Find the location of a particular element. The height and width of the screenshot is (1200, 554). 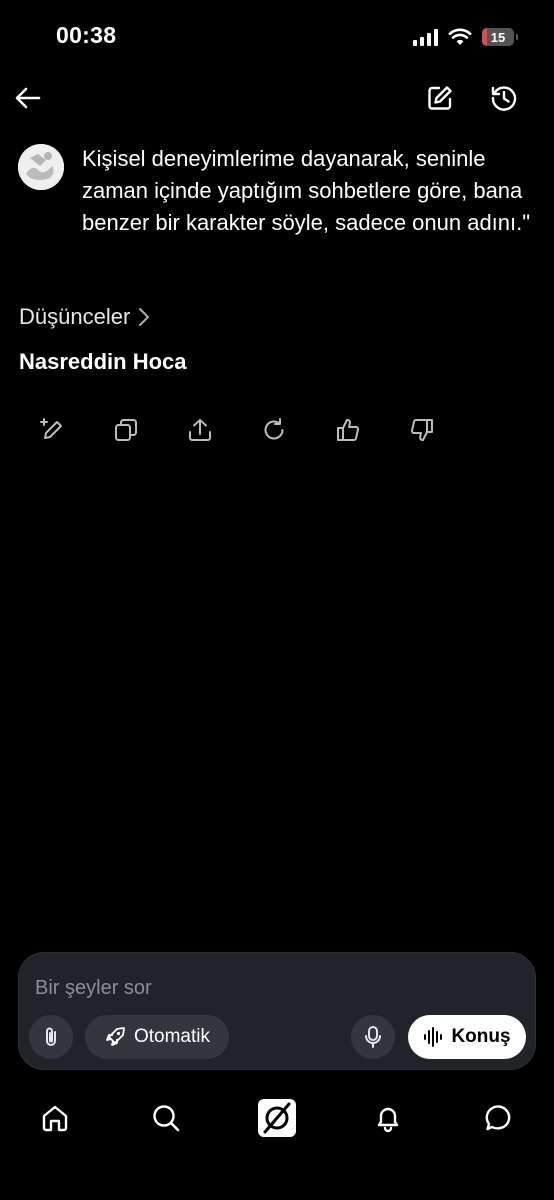

microphone-icon is located at coordinates (373, 1037).